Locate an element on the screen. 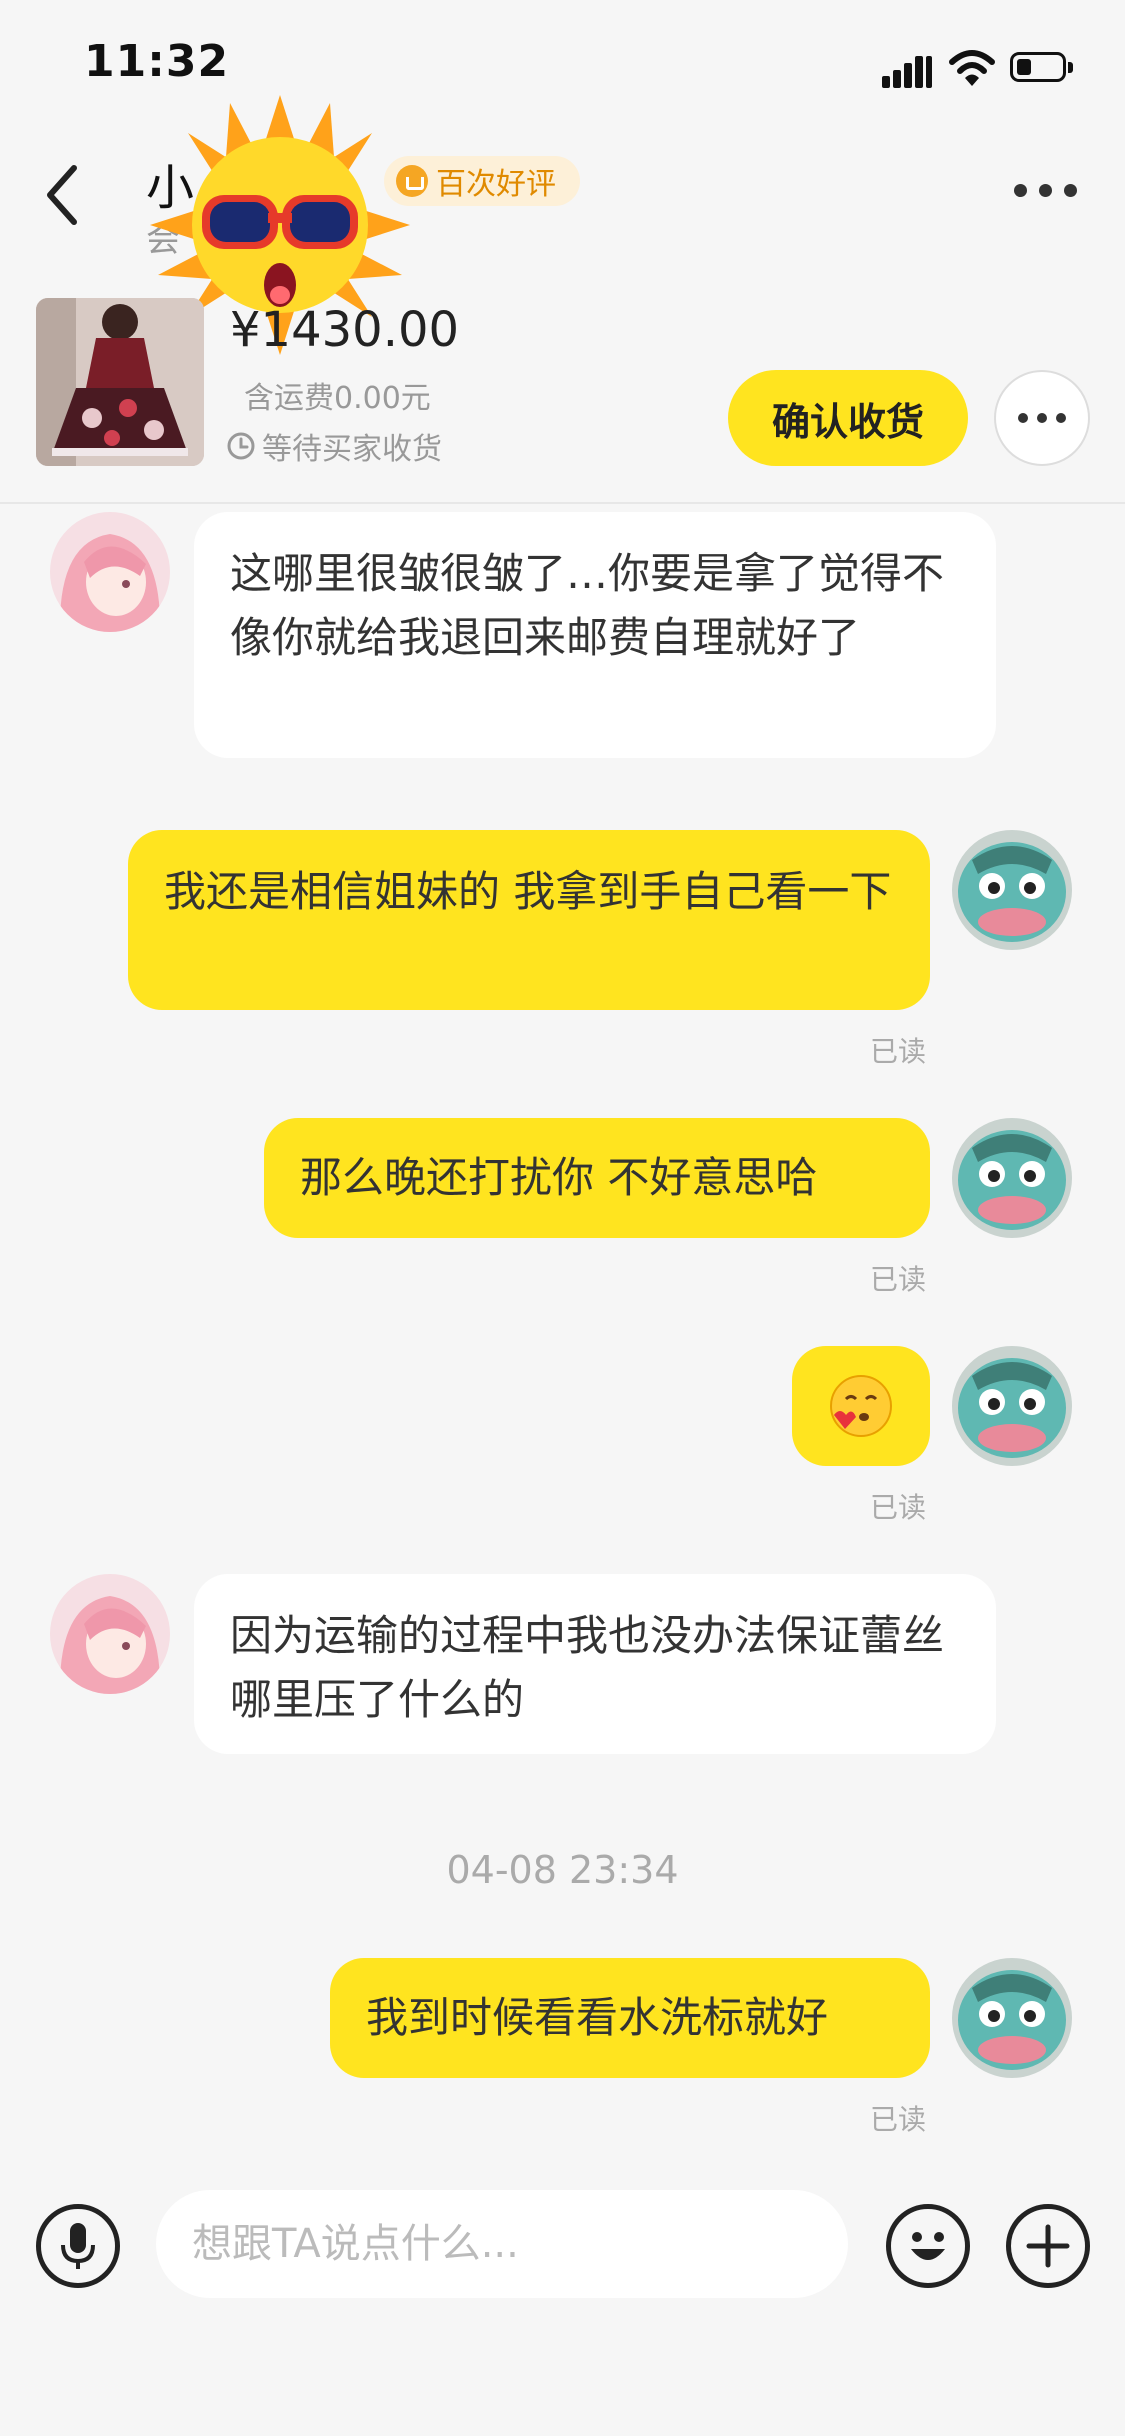 Image resolution: width=1125 pixels, height=2436 pixels. signal-icon is located at coordinates (908, 70).